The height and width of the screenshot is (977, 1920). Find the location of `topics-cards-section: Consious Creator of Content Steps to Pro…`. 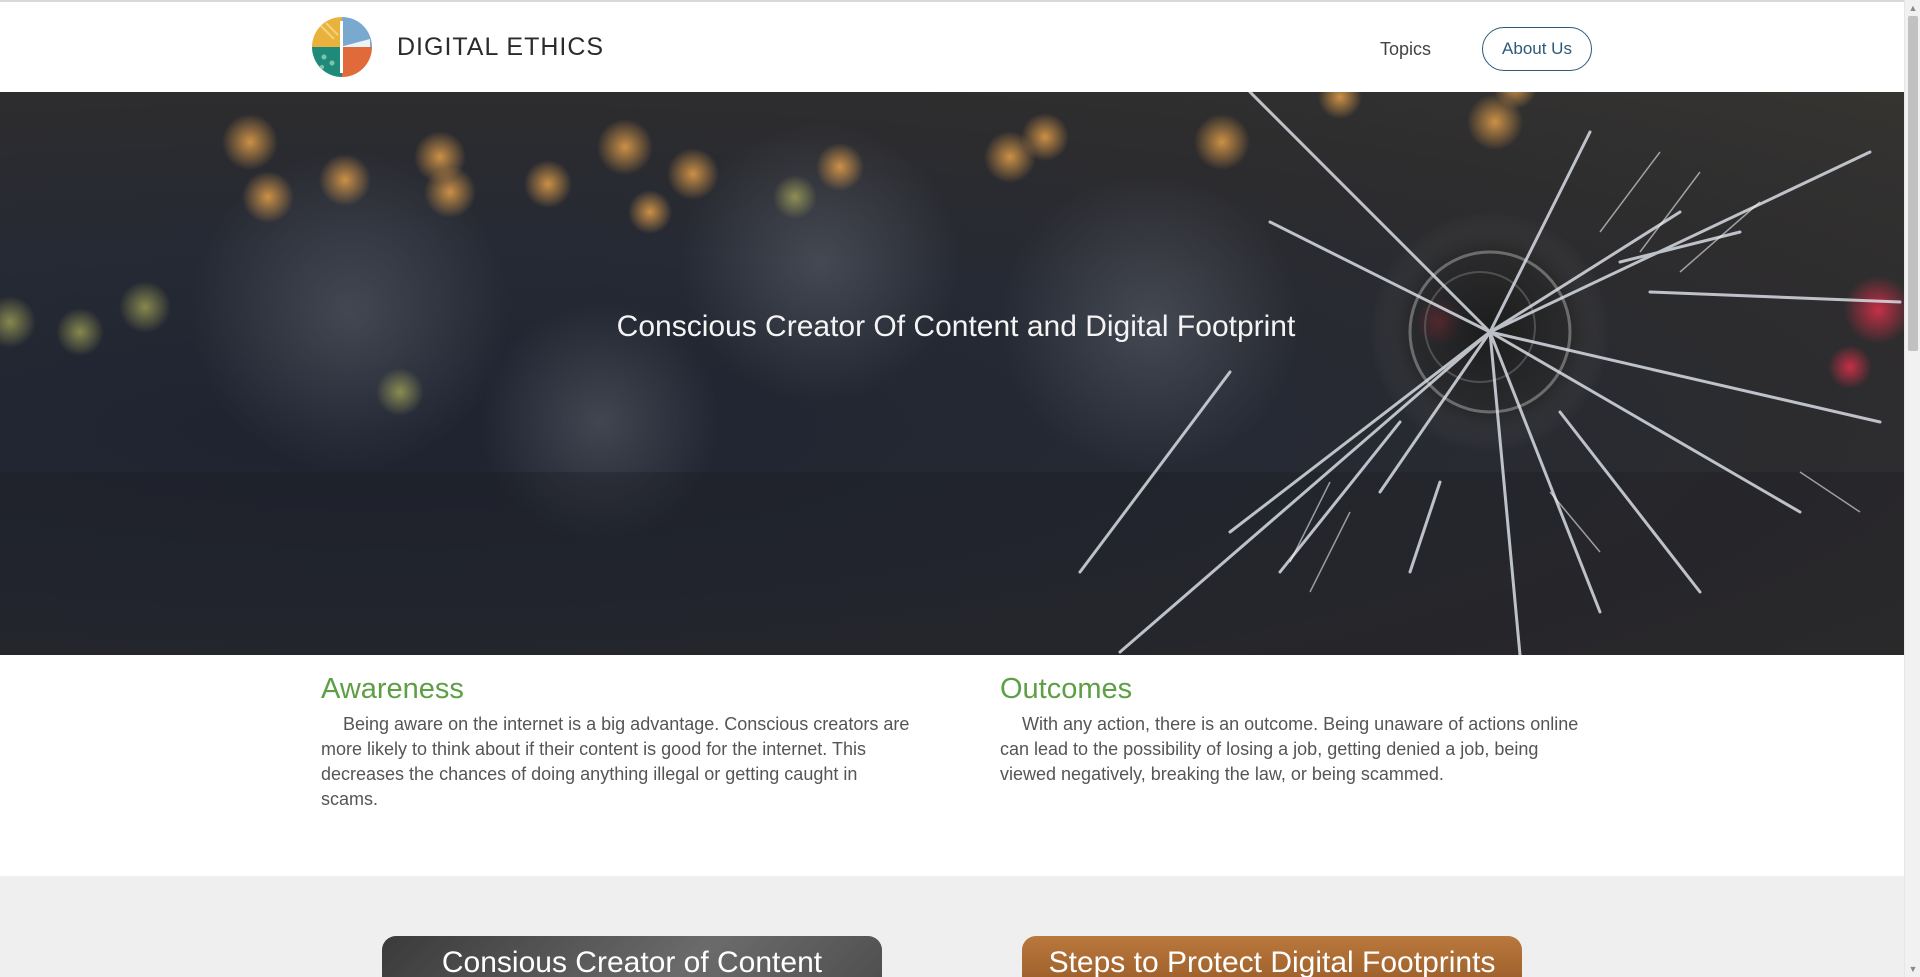

topics-cards-section: Consious Creator of Content Steps to Pro… is located at coordinates (952, 926).